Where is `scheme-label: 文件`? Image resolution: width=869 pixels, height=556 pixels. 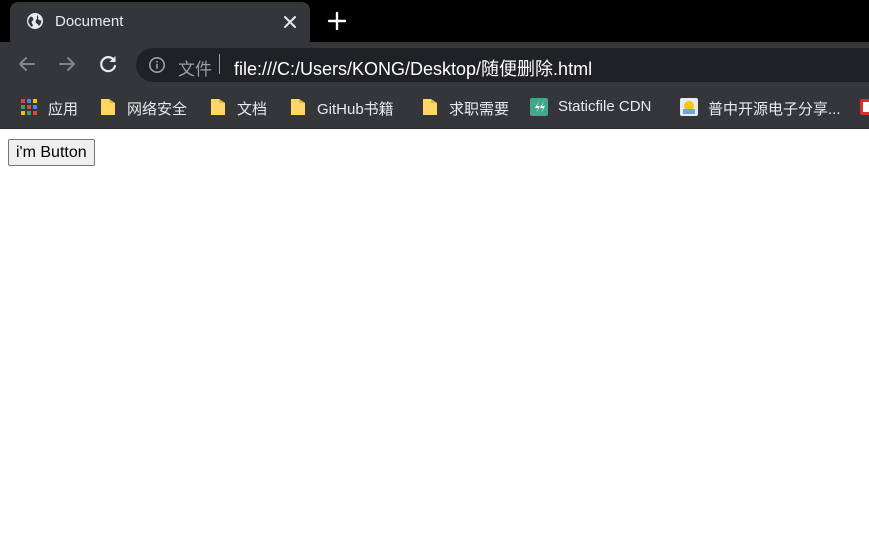 scheme-label: 文件 is located at coordinates (195, 69).